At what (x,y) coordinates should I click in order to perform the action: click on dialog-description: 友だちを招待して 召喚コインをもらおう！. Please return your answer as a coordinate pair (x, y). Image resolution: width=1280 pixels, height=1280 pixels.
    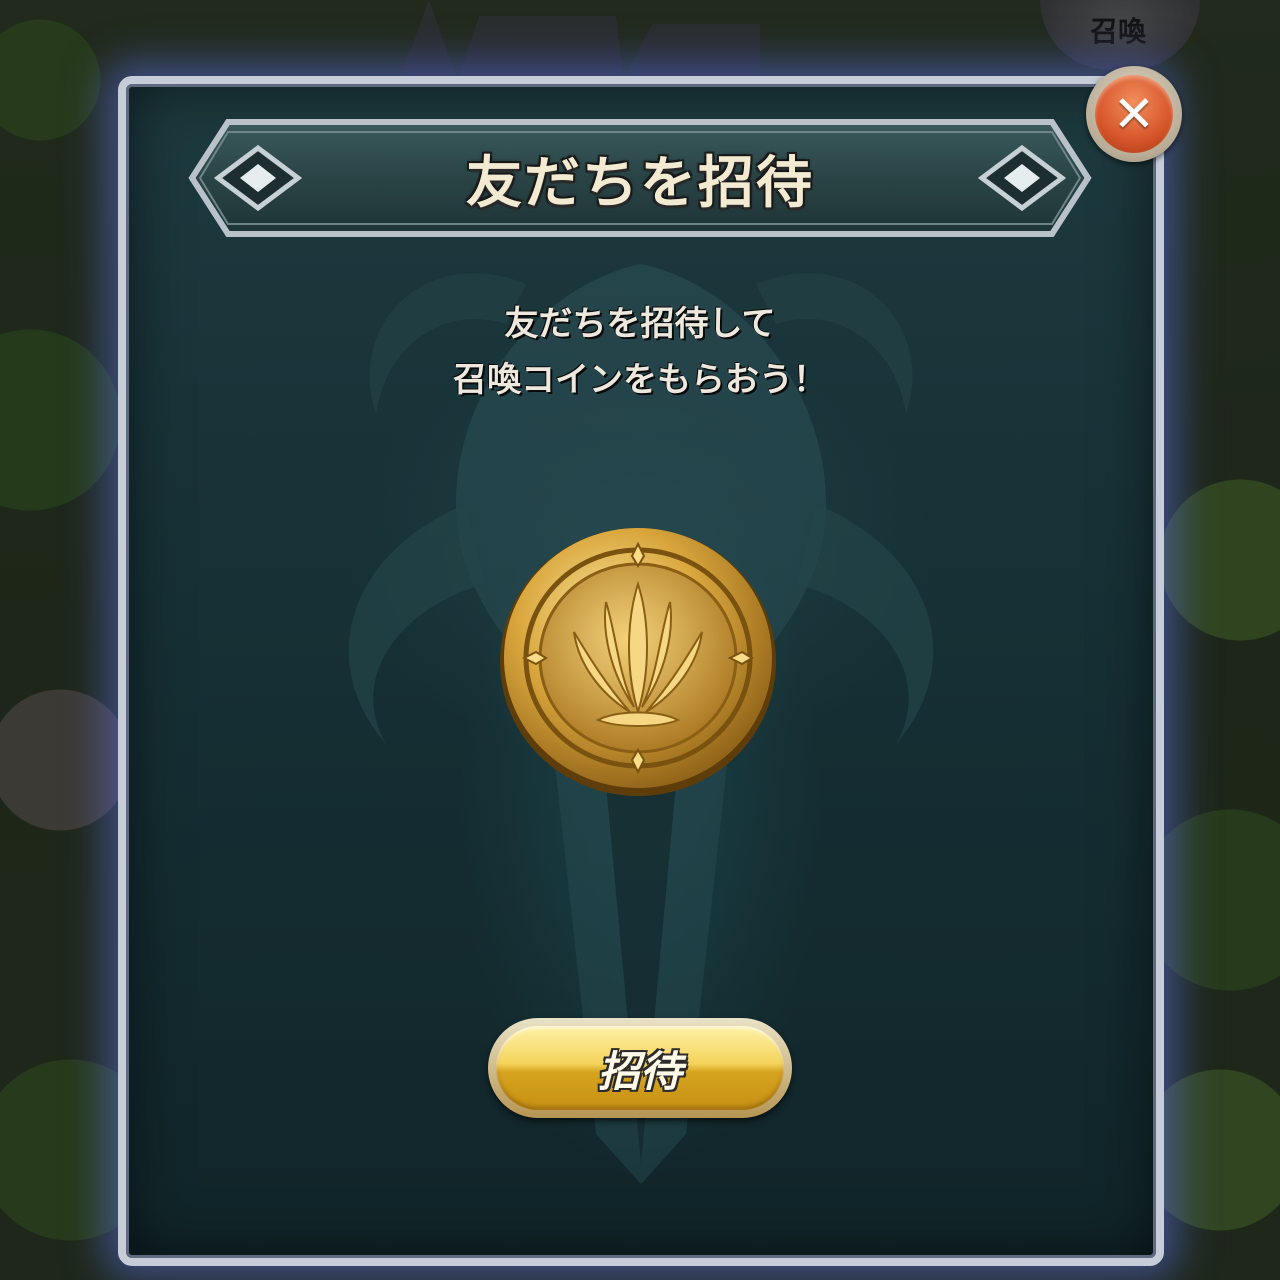
    Looking at the image, I should click on (640, 352).